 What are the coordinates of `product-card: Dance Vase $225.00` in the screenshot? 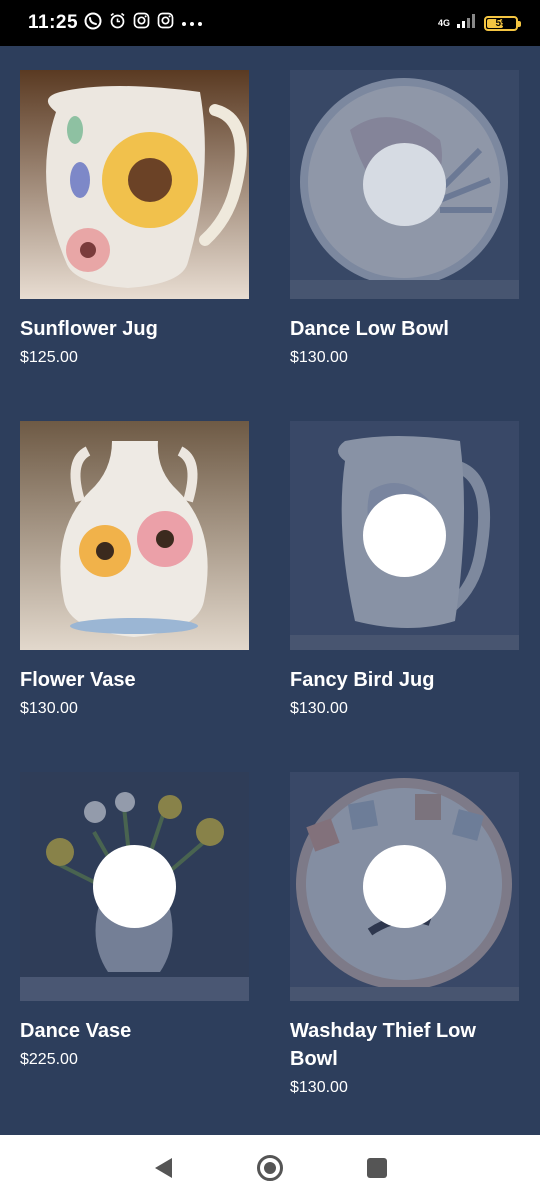 It's located at (134, 947).